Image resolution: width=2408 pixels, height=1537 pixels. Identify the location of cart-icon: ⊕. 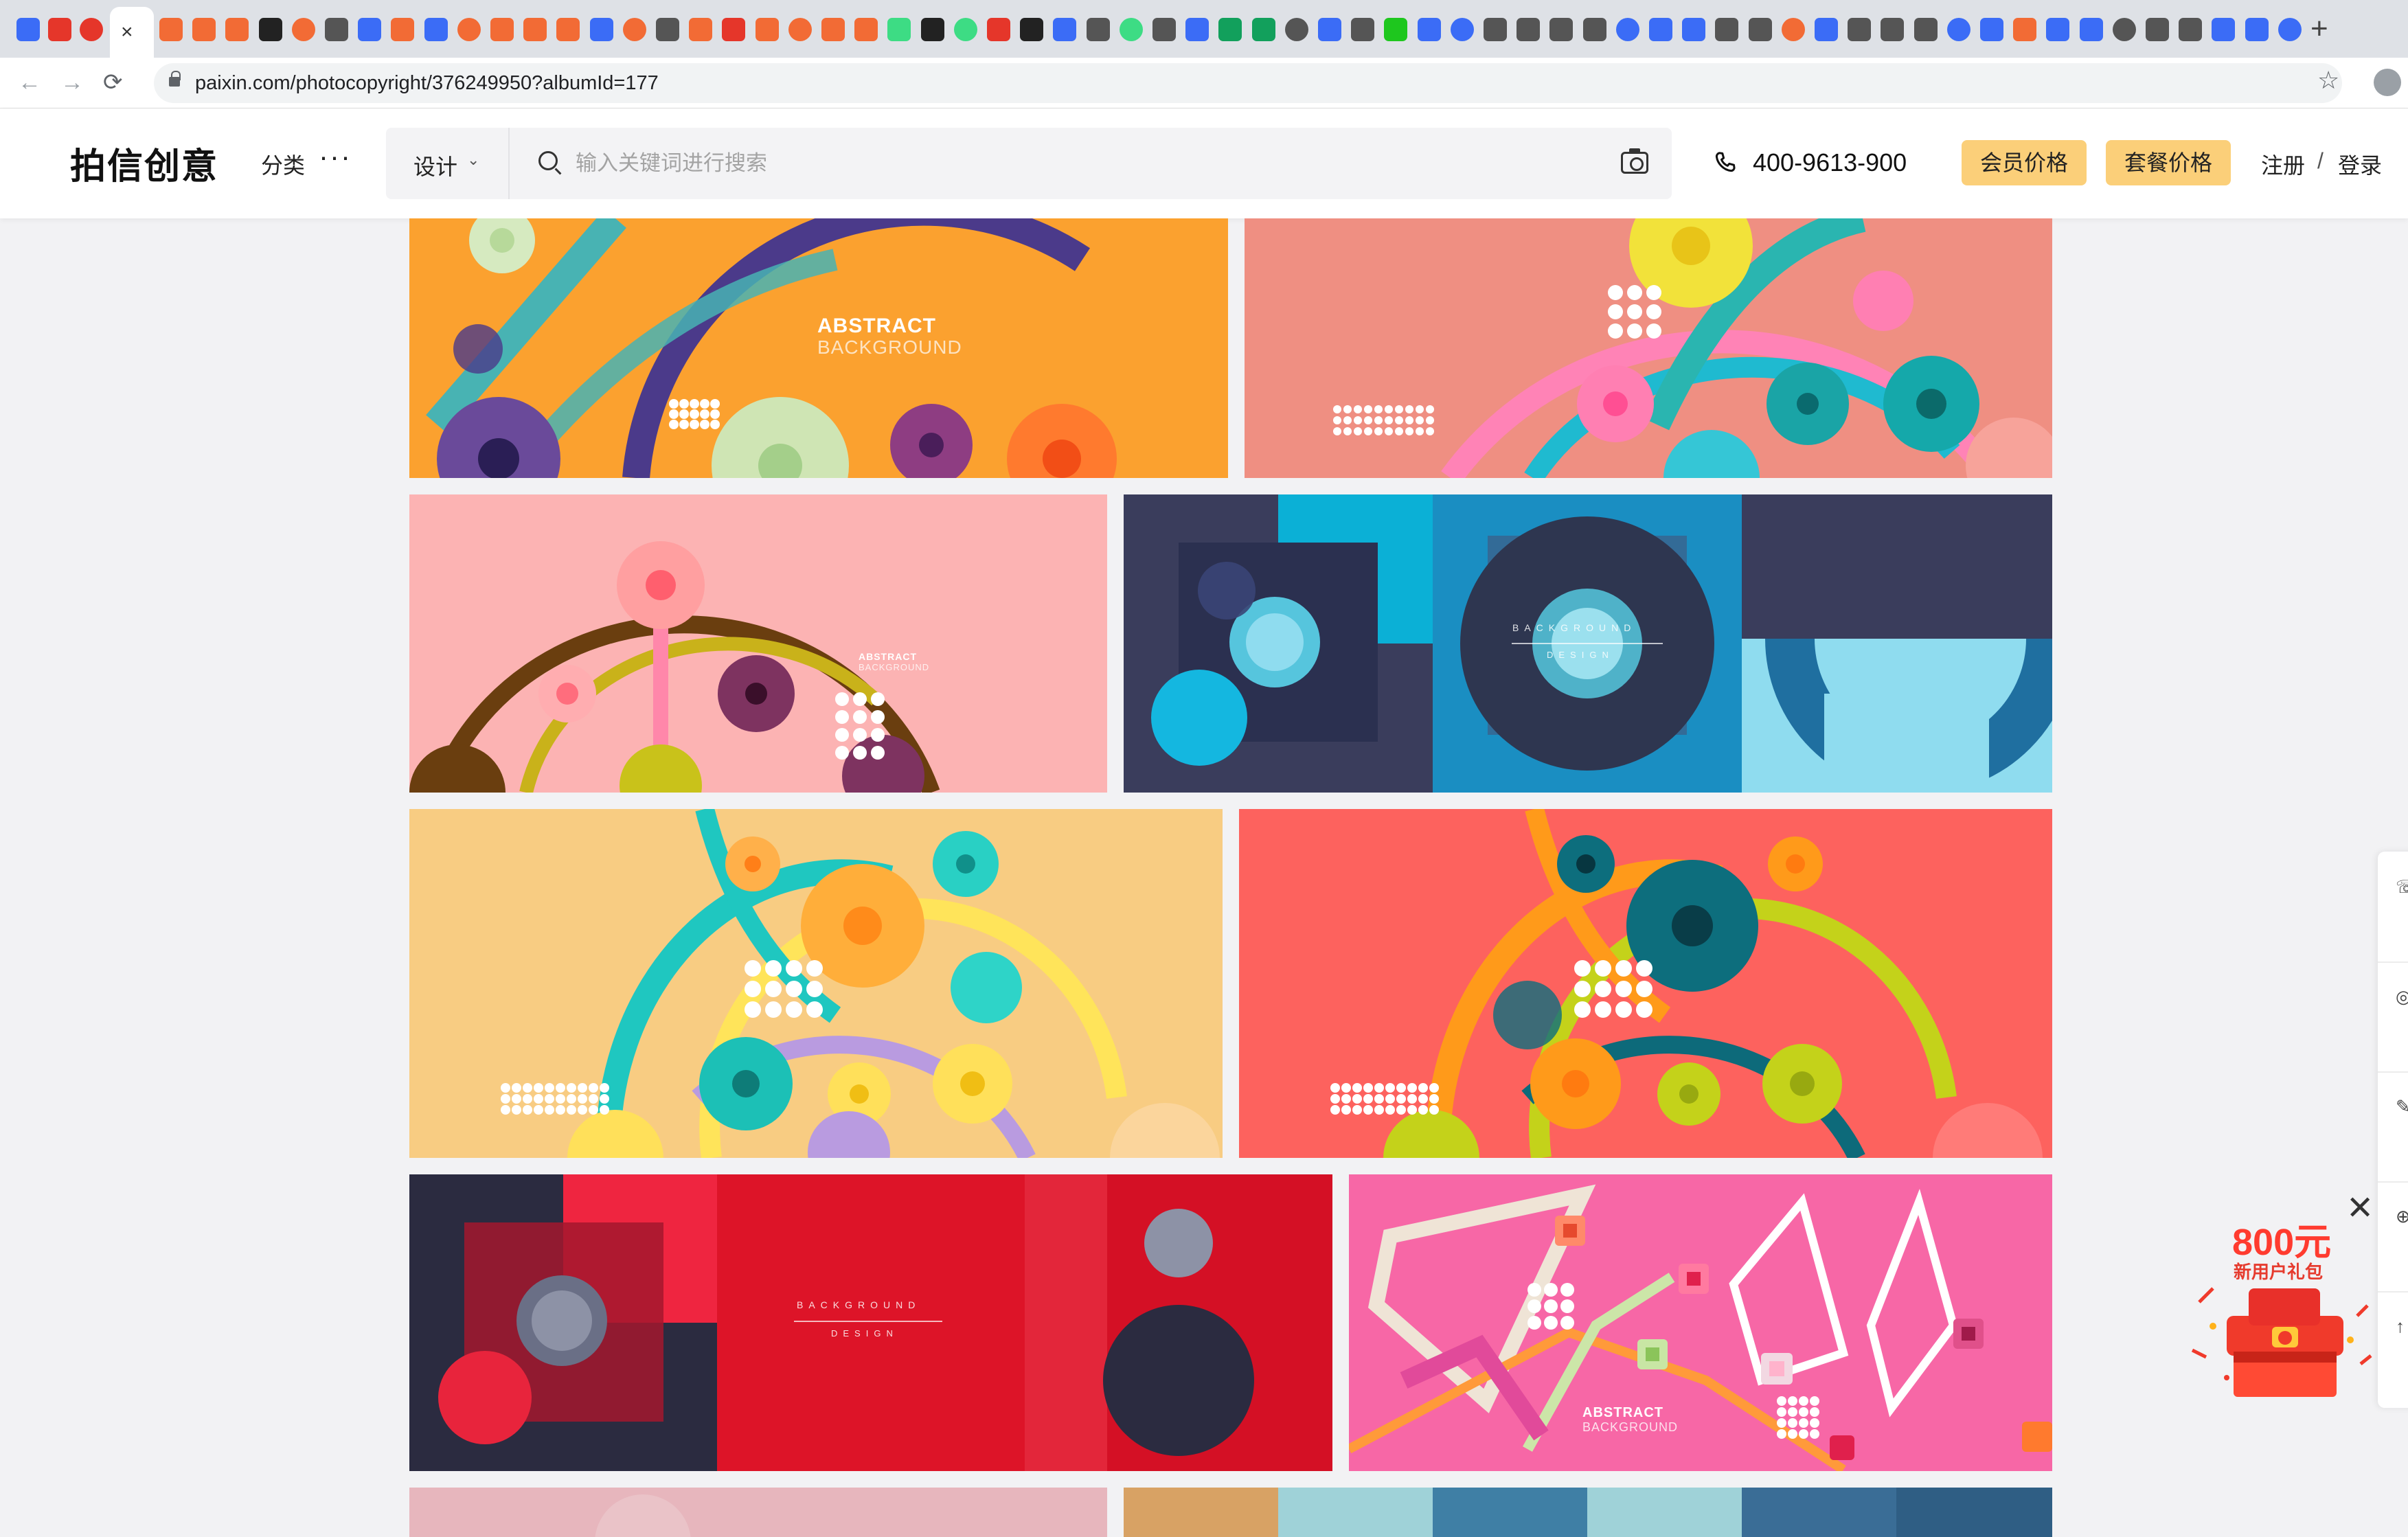
(2402, 1216).